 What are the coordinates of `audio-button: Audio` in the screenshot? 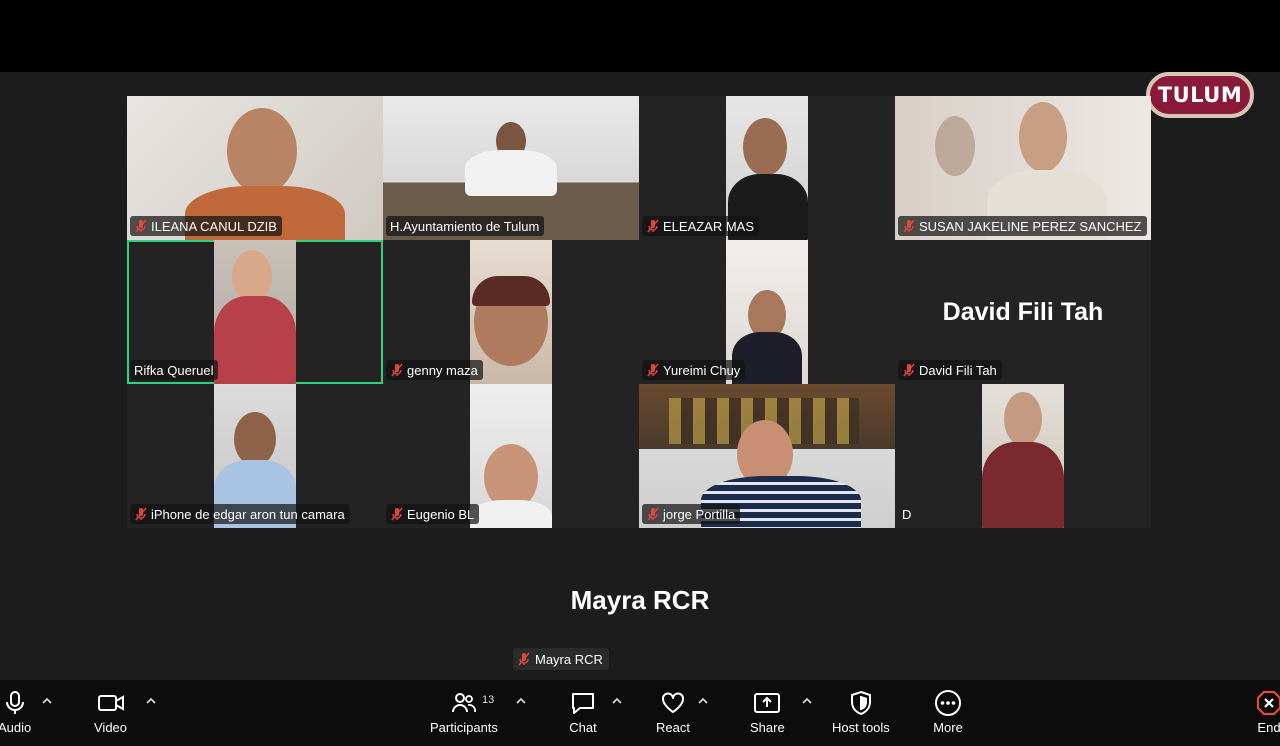 It's located at (15, 711).